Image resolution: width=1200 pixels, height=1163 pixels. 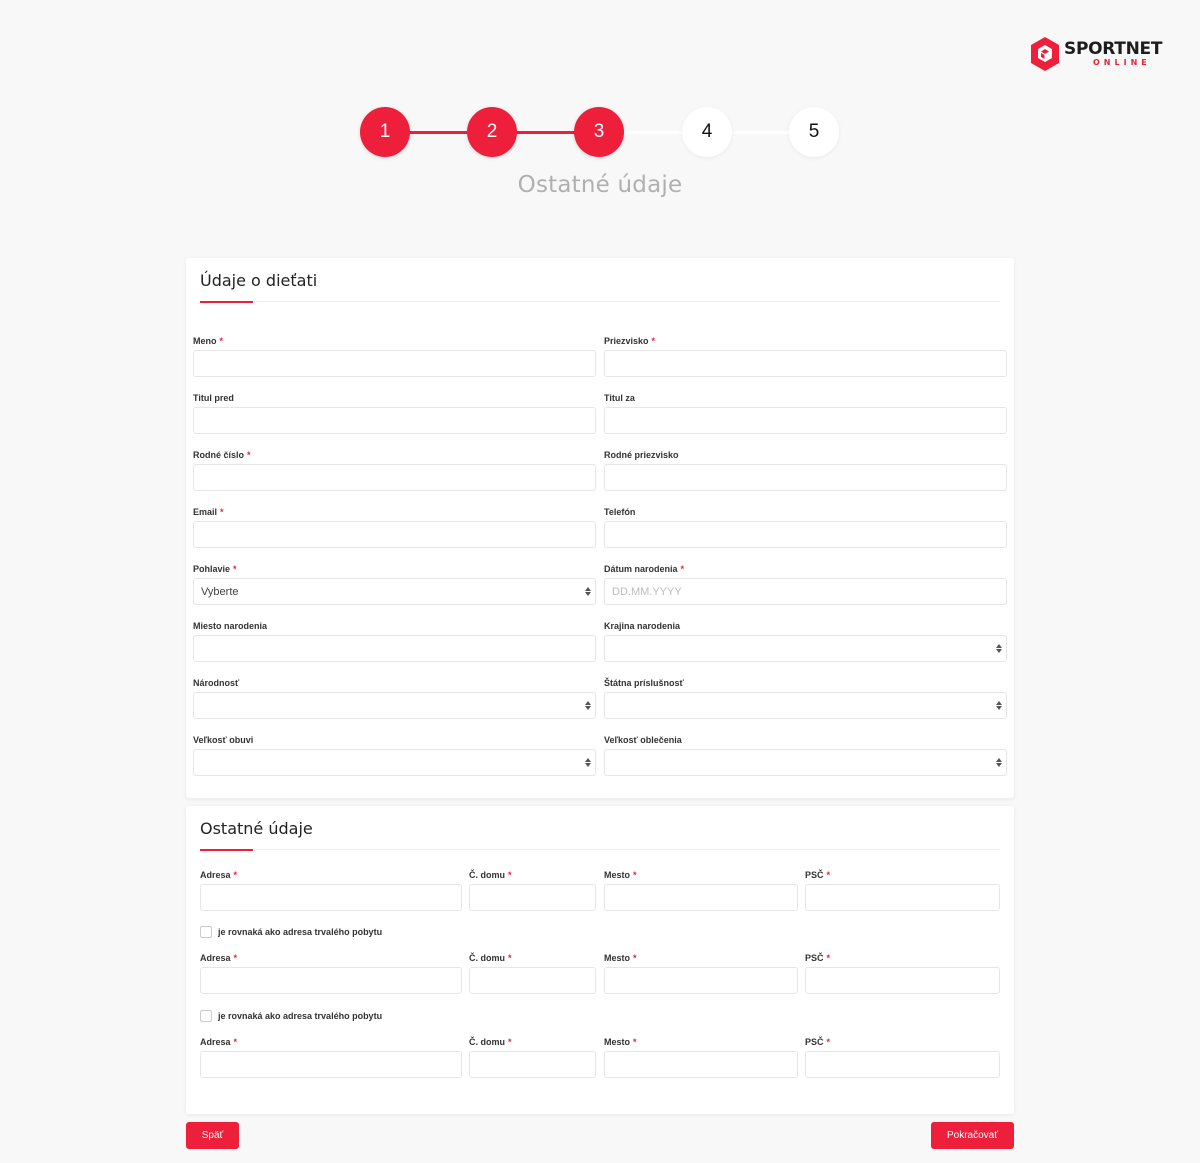 What do you see at coordinates (219, 958) in the screenshot?
I see `address-2-label: Adresa *` at bounding box center [219, 958].